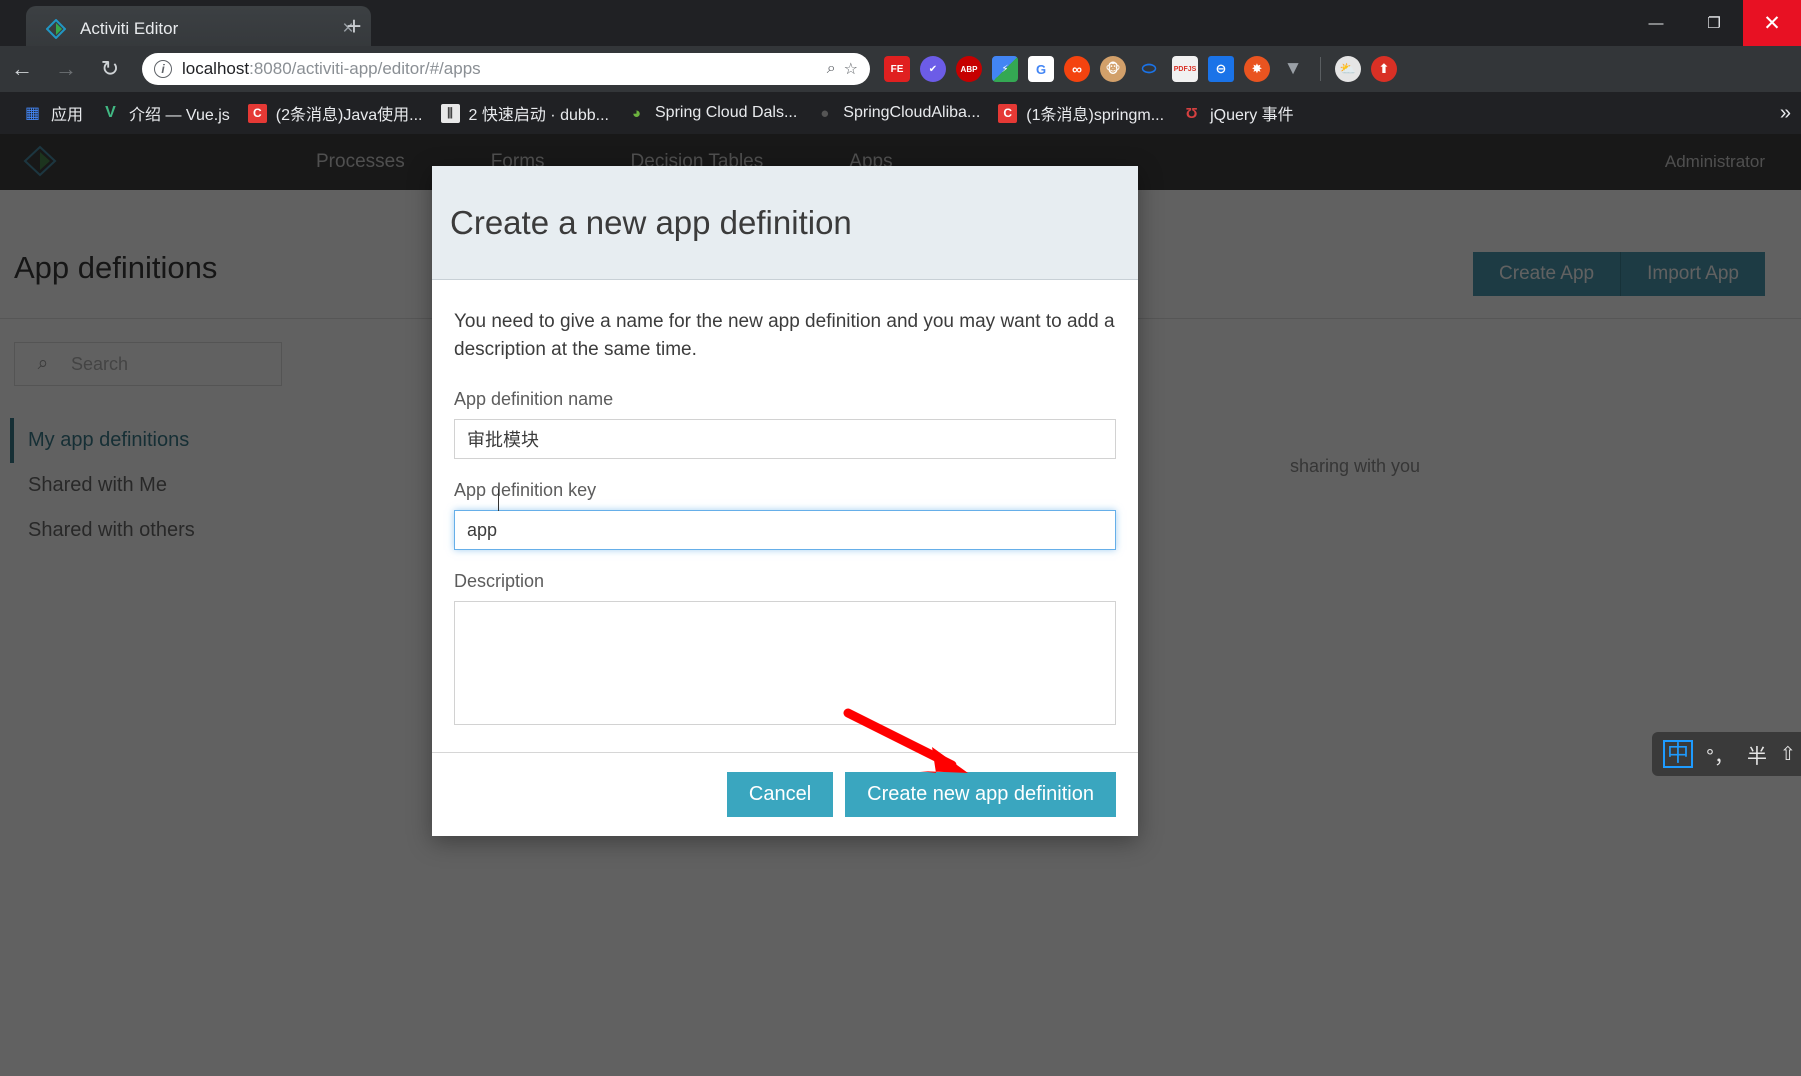 This screenshot has height=1076, width=1801. I want to click on new-tab-button: +, so click(354, 26).